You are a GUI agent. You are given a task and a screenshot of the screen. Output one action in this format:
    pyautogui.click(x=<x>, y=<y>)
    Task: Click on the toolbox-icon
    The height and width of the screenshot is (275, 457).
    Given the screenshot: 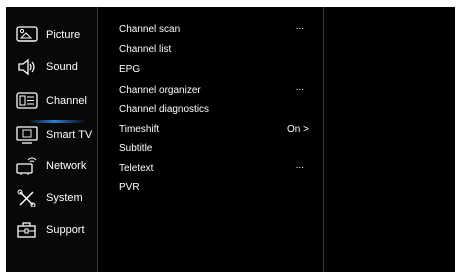 What is the action you would take?
    pyautogui.click(x=27, y=230)
    